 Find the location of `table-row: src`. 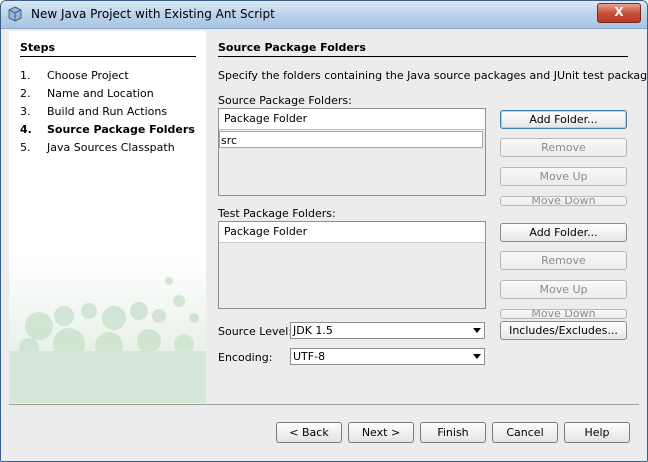

table-row: src is located at coordinates (351, 139).